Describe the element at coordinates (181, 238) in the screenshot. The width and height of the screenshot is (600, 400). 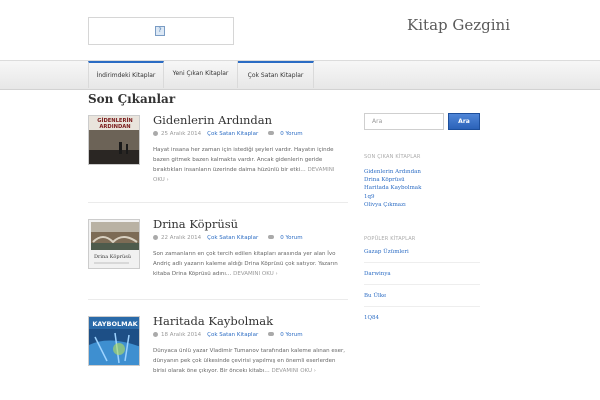
I see `post-date: 22 Aralık 2014` at that location.